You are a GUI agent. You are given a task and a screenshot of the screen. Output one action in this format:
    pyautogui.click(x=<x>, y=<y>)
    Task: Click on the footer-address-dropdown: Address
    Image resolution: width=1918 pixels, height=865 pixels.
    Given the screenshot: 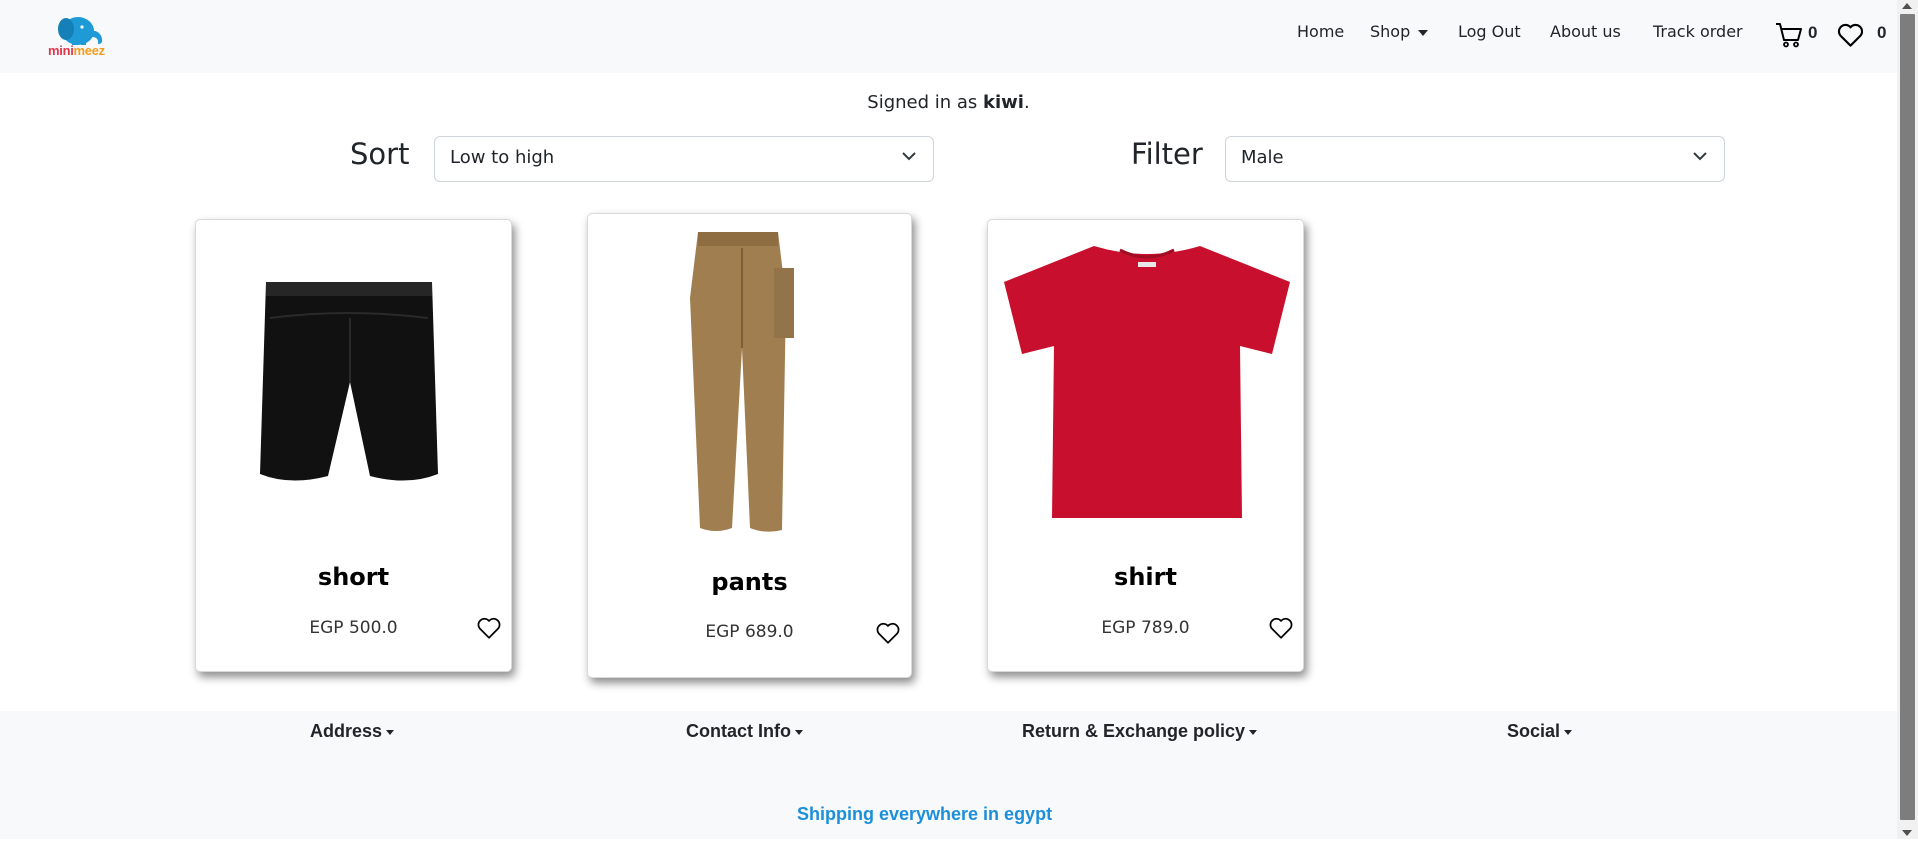 What is the action you would take?
    pyautogui.click(x=352, y=731)
    